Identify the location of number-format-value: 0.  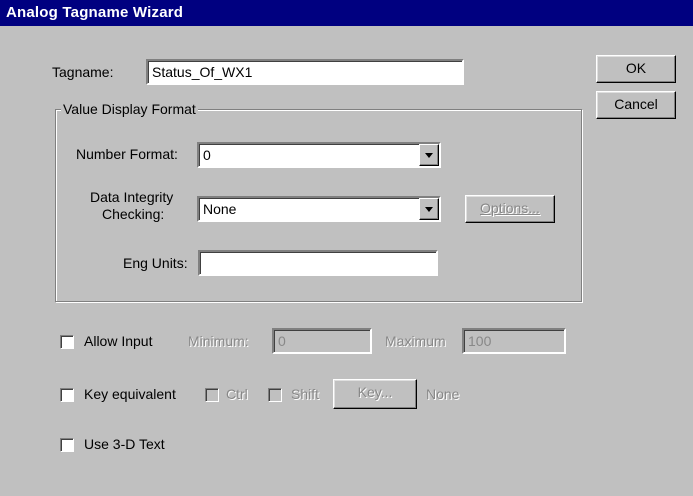
(207, 155).